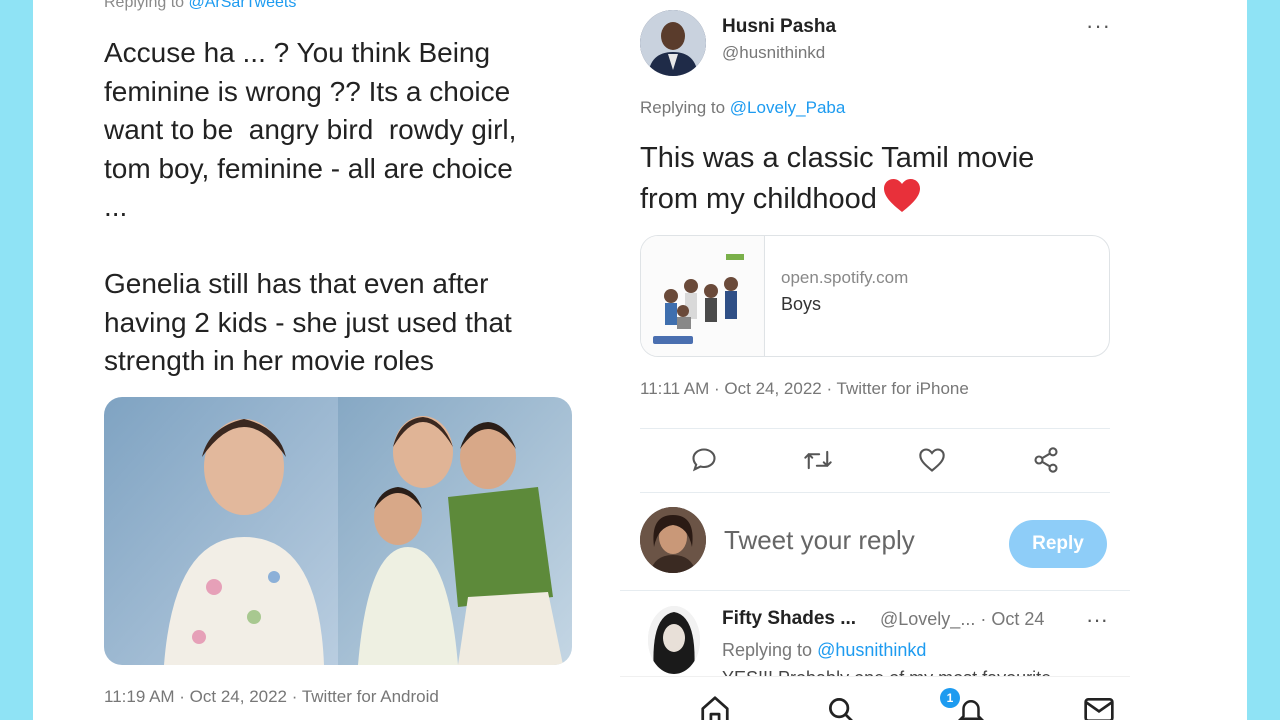 The width and height of the screenshot is (1280, 720). What do you see at coordinates (902, 196) in the screenshot?
I see `heart-emoji-icon` at bounding box center [902, 196].